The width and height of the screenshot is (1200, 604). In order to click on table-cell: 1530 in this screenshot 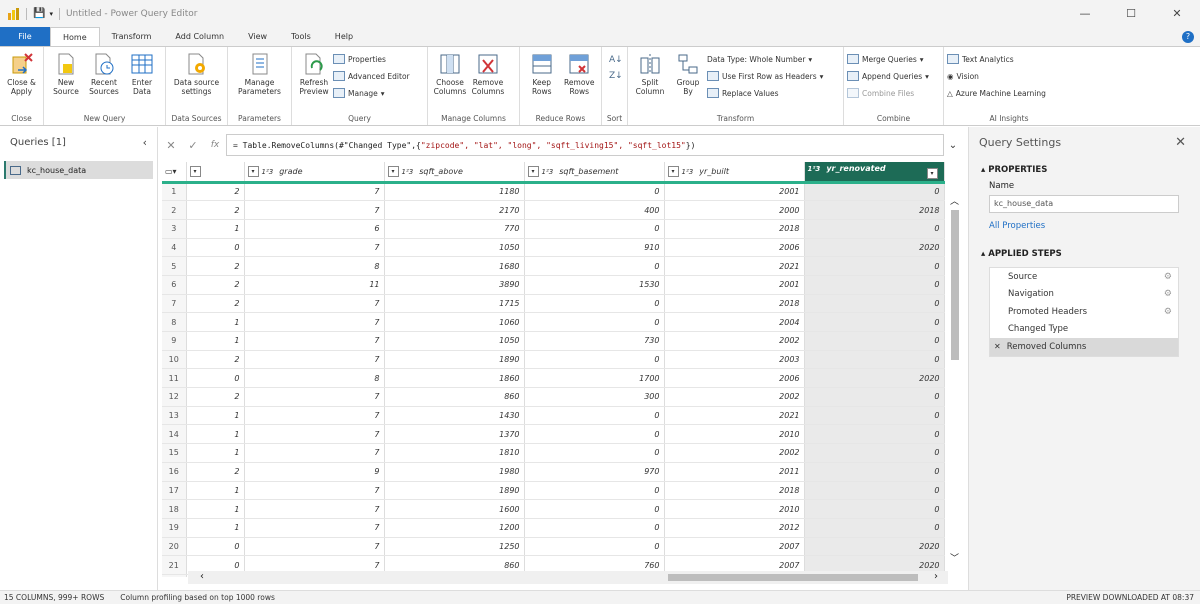, I will do `click(594, 285)`.